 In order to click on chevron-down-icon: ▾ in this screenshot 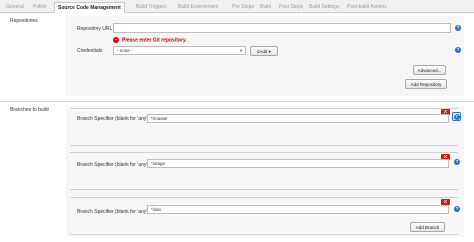, I will do `click(269, 51)`.